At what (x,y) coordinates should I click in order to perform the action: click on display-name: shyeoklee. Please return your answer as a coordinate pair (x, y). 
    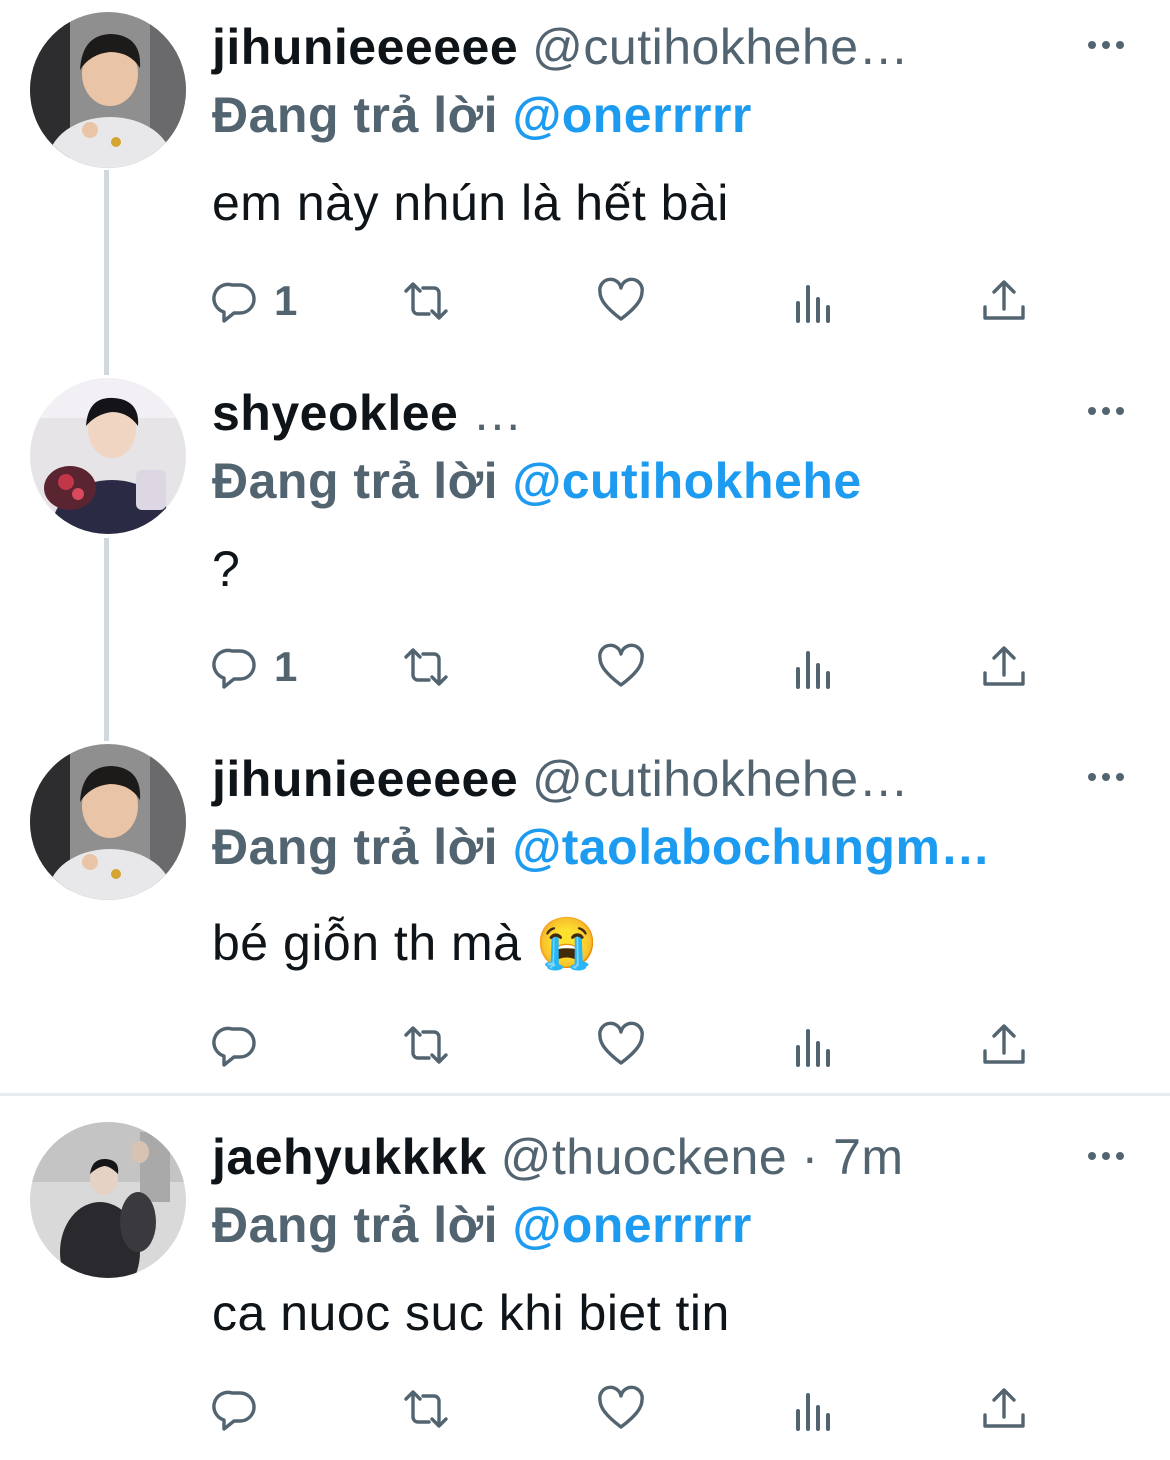
    Looking at the image, I should click on (335, 413).